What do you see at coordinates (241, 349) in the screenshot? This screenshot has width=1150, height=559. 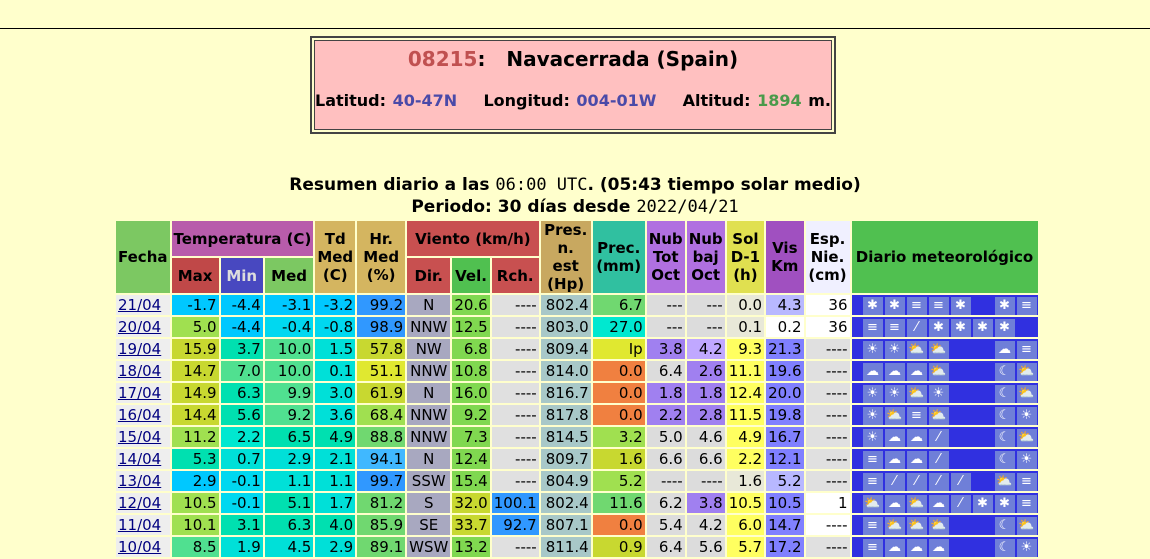 I see `min-cell: 3.7` at bounding box center [241, 349].